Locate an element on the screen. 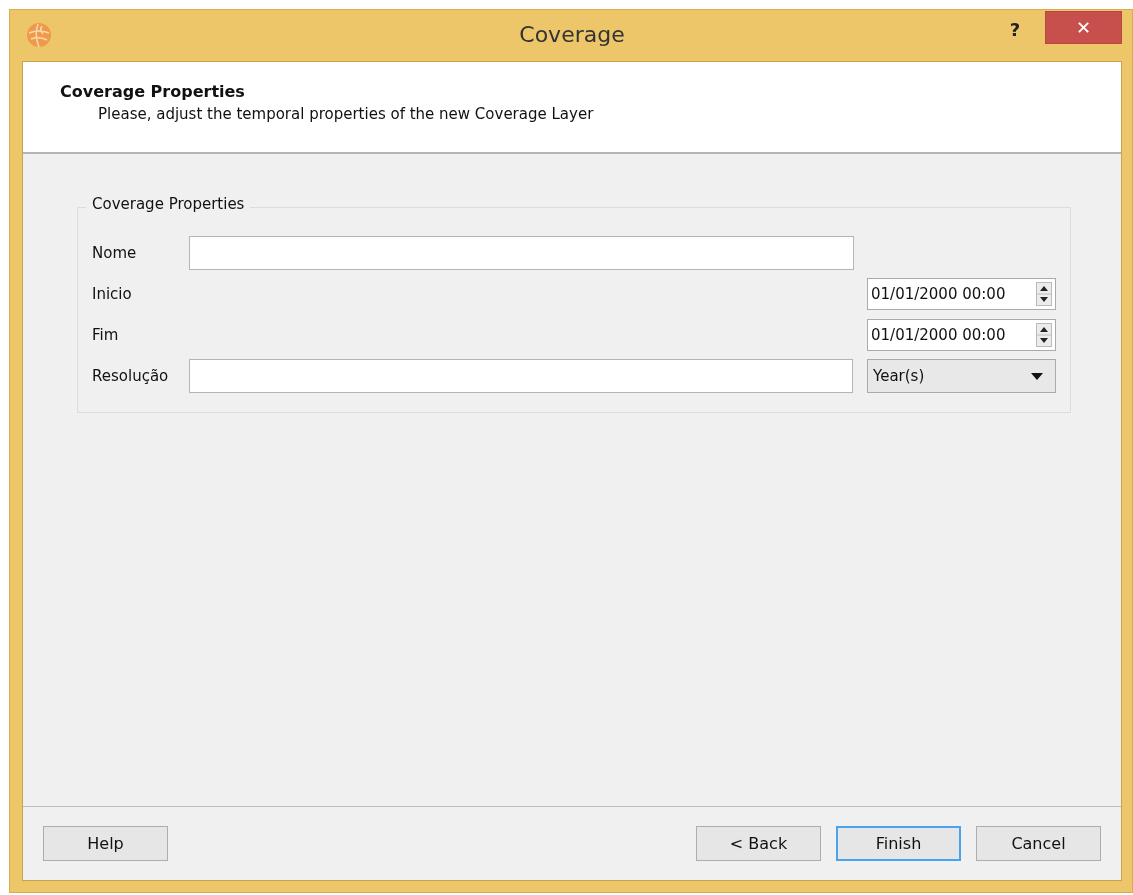 The height and width of the screenshot is (895, 1133). field-label: Fim is located at coordinates (106, 335).